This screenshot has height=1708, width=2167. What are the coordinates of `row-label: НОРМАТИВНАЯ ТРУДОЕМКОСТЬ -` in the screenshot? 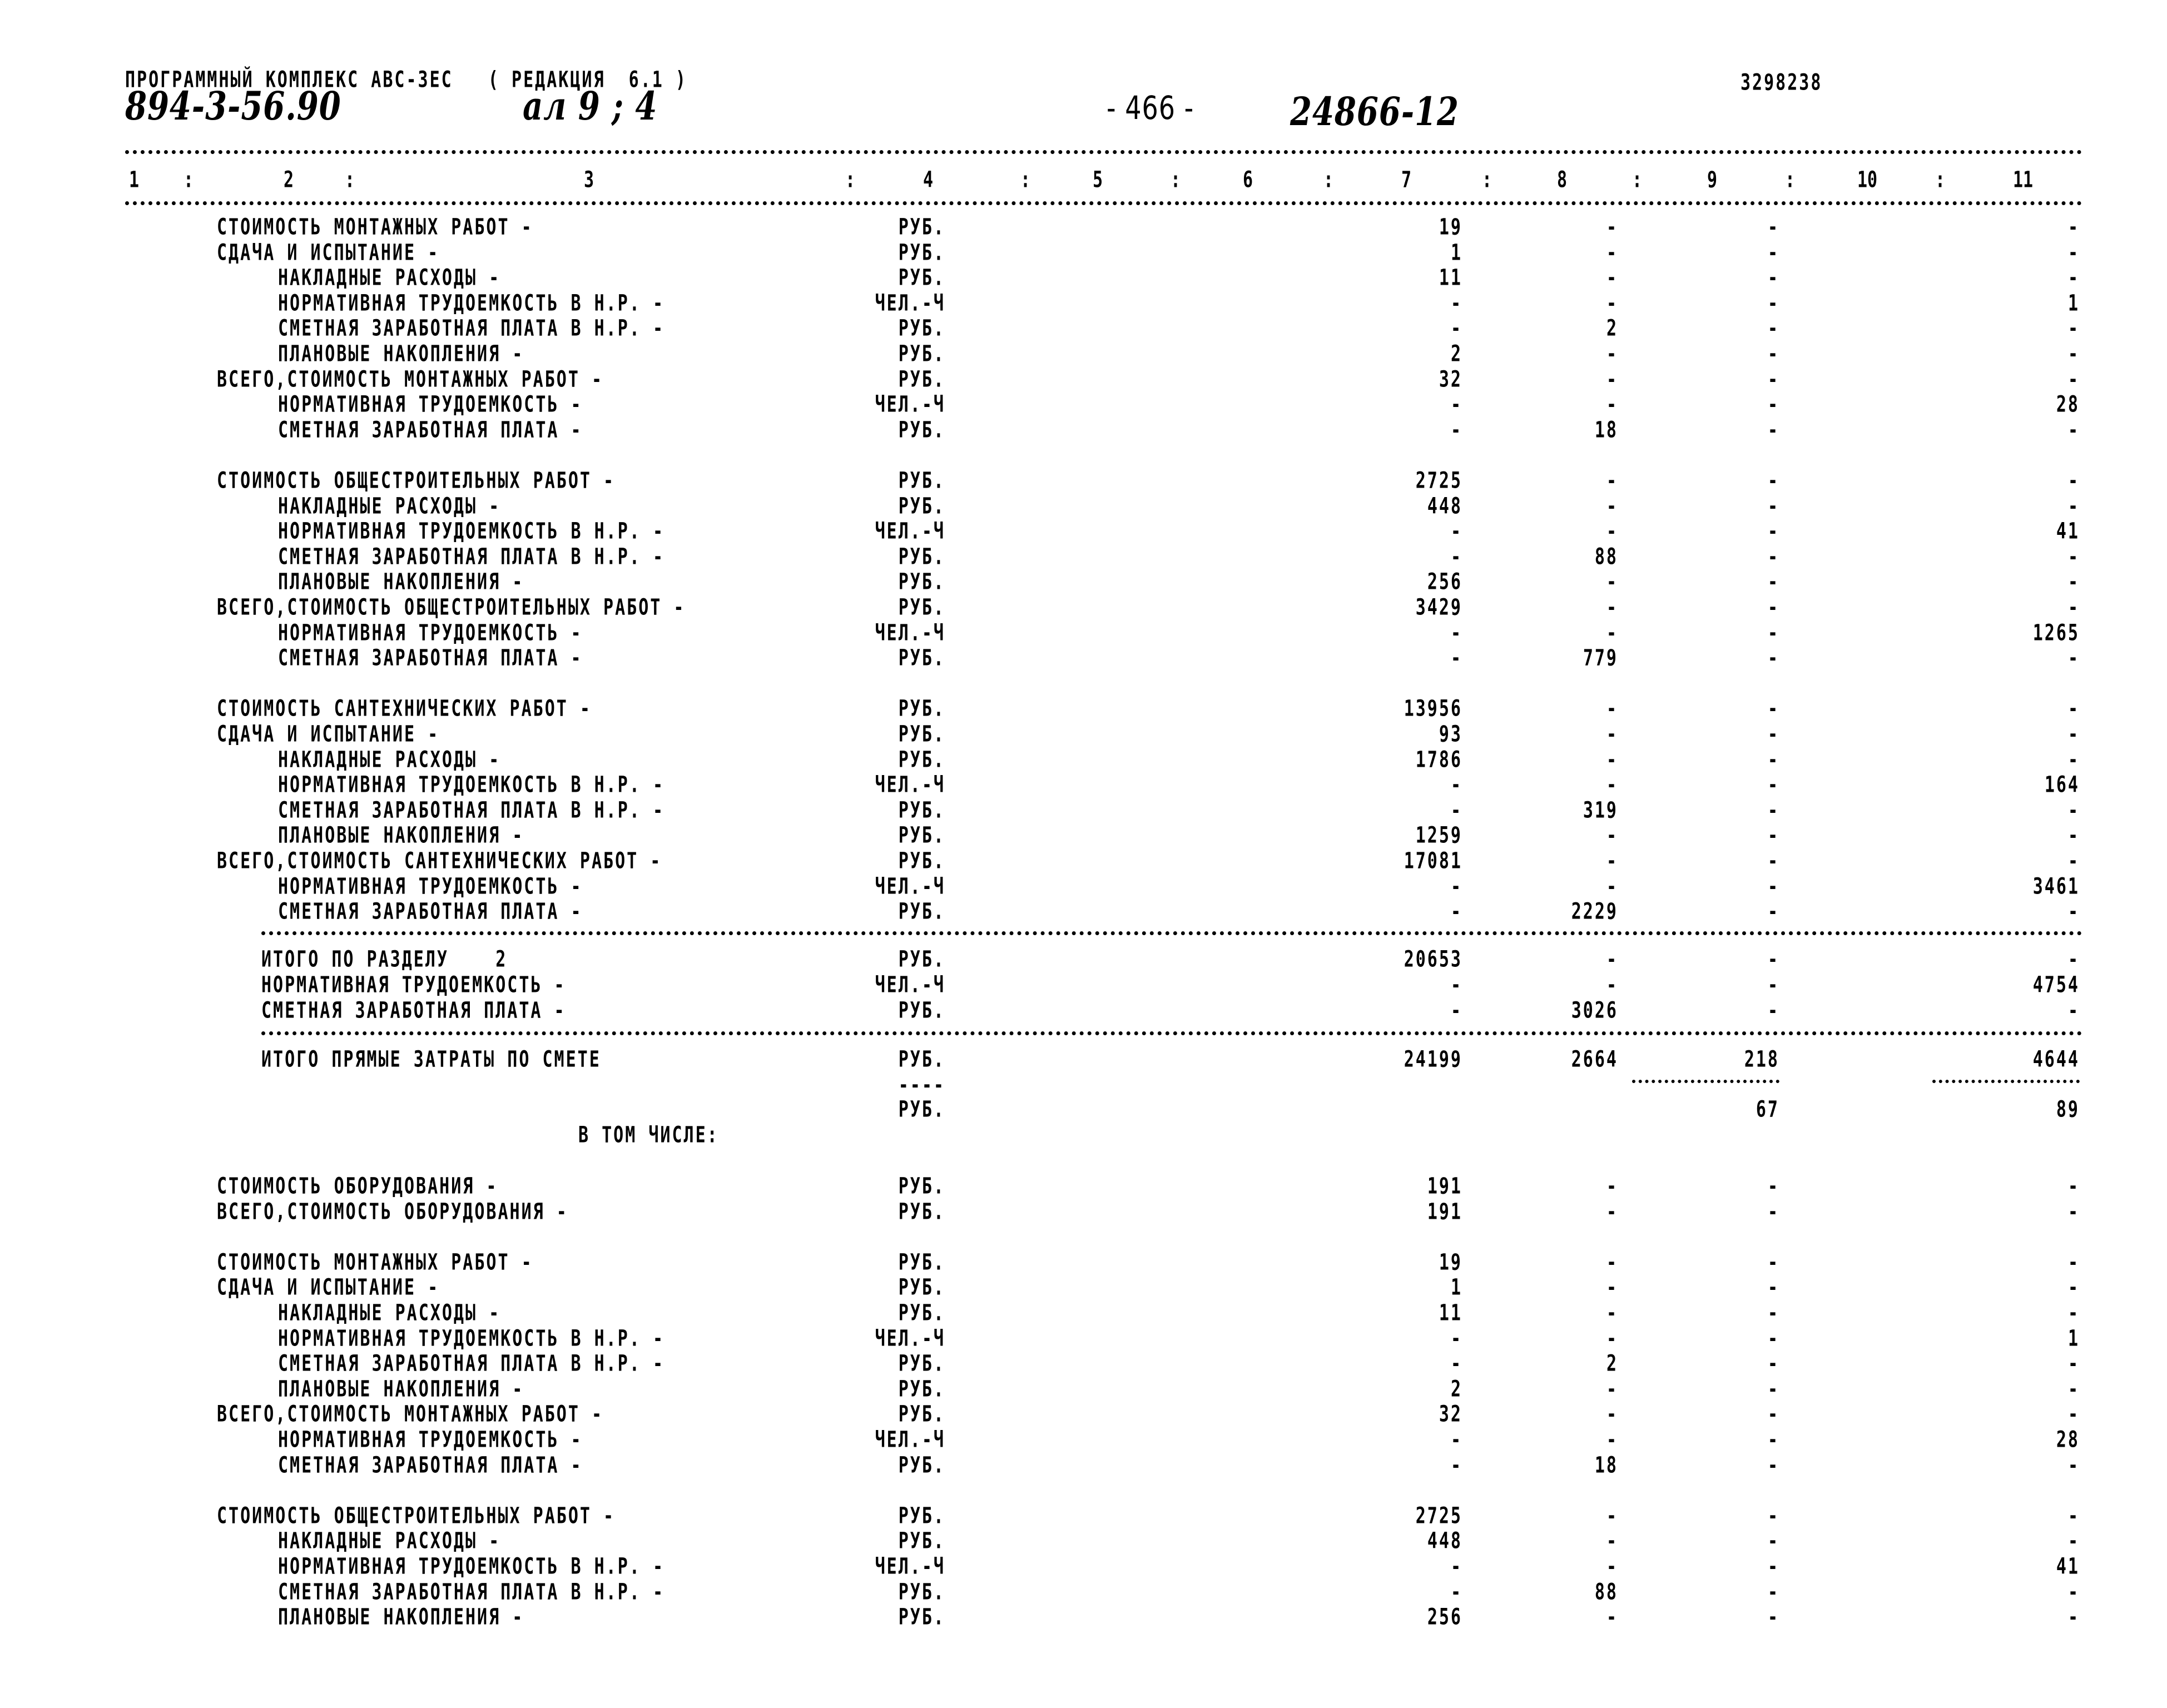 It's located at (430, 886).